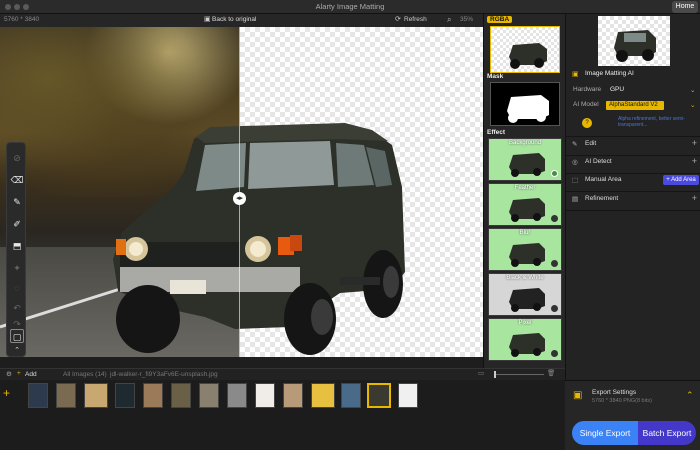 The width and height of the screenshot is (700, 450). What do you see at coordinates (681, 180) in the screenshot?
I see `add-area-button: + Add Area` at bounding box center [681, 180].